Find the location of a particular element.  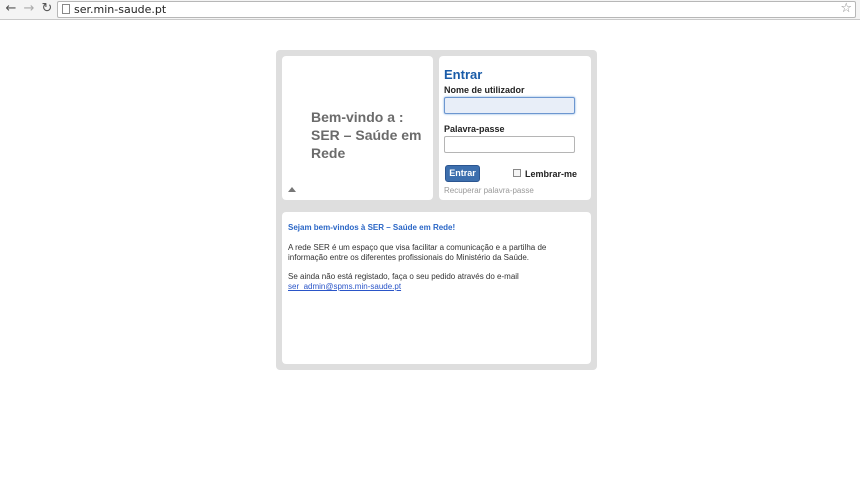

info-heading: Sejam bem-vindos à SER – Saúde em Rede! is located at coordinates (372, 227).